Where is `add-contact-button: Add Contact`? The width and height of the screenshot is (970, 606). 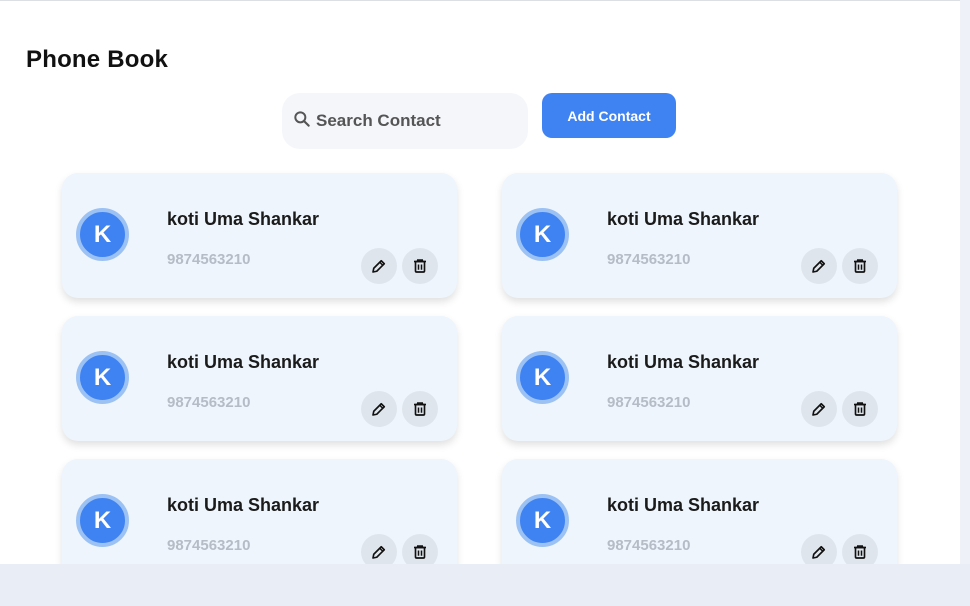
add-contact-button: Add Contact is located at coordinates (609, 115).